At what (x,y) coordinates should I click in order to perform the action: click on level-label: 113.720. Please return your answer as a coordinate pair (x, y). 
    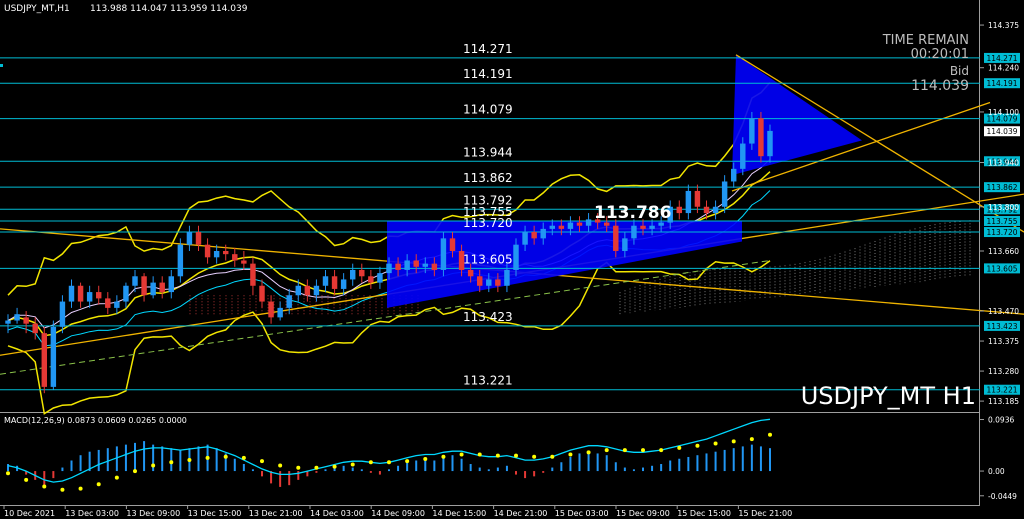
    Looking at the image, I should click on (488, 223).